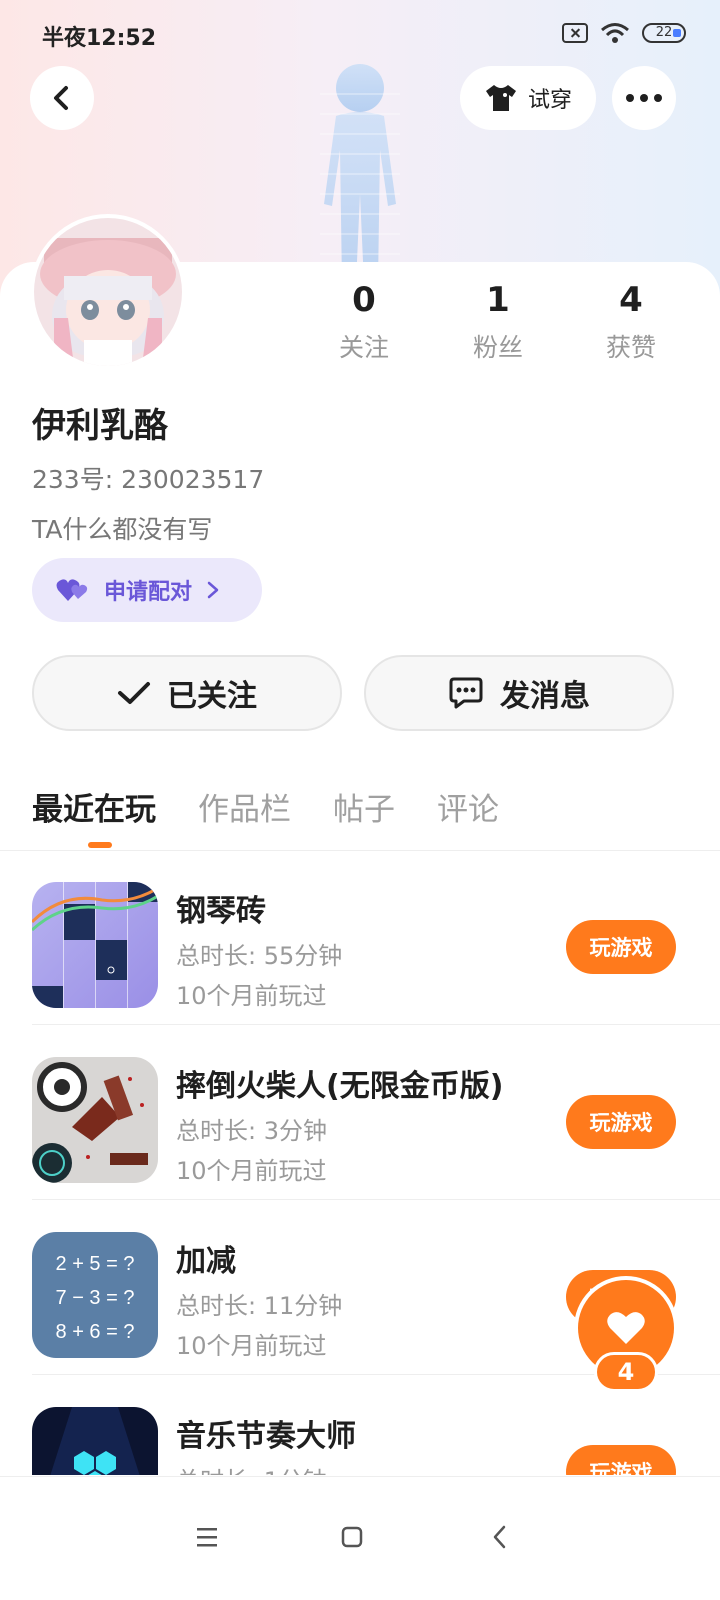  I want to click on game-title: 摔倒火柴人(无限金币版), so click(340, 1086).